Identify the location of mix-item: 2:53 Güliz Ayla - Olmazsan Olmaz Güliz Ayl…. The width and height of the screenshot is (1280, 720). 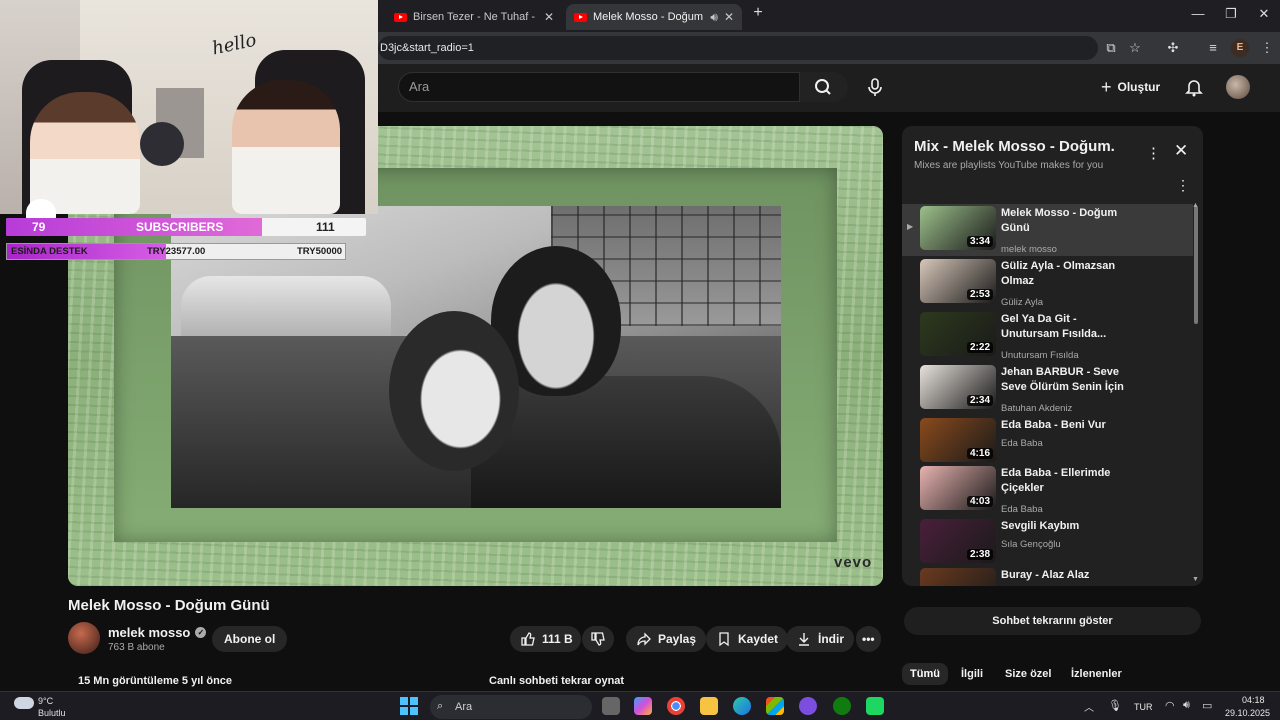
(1047, 283).